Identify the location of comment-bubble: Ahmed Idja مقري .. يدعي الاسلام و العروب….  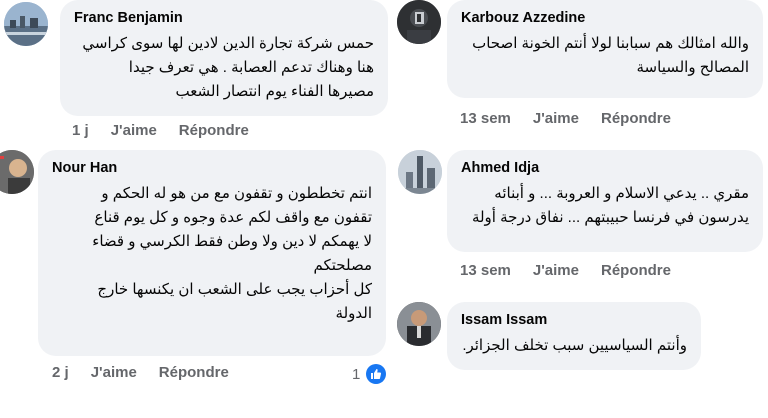
(605, 201).